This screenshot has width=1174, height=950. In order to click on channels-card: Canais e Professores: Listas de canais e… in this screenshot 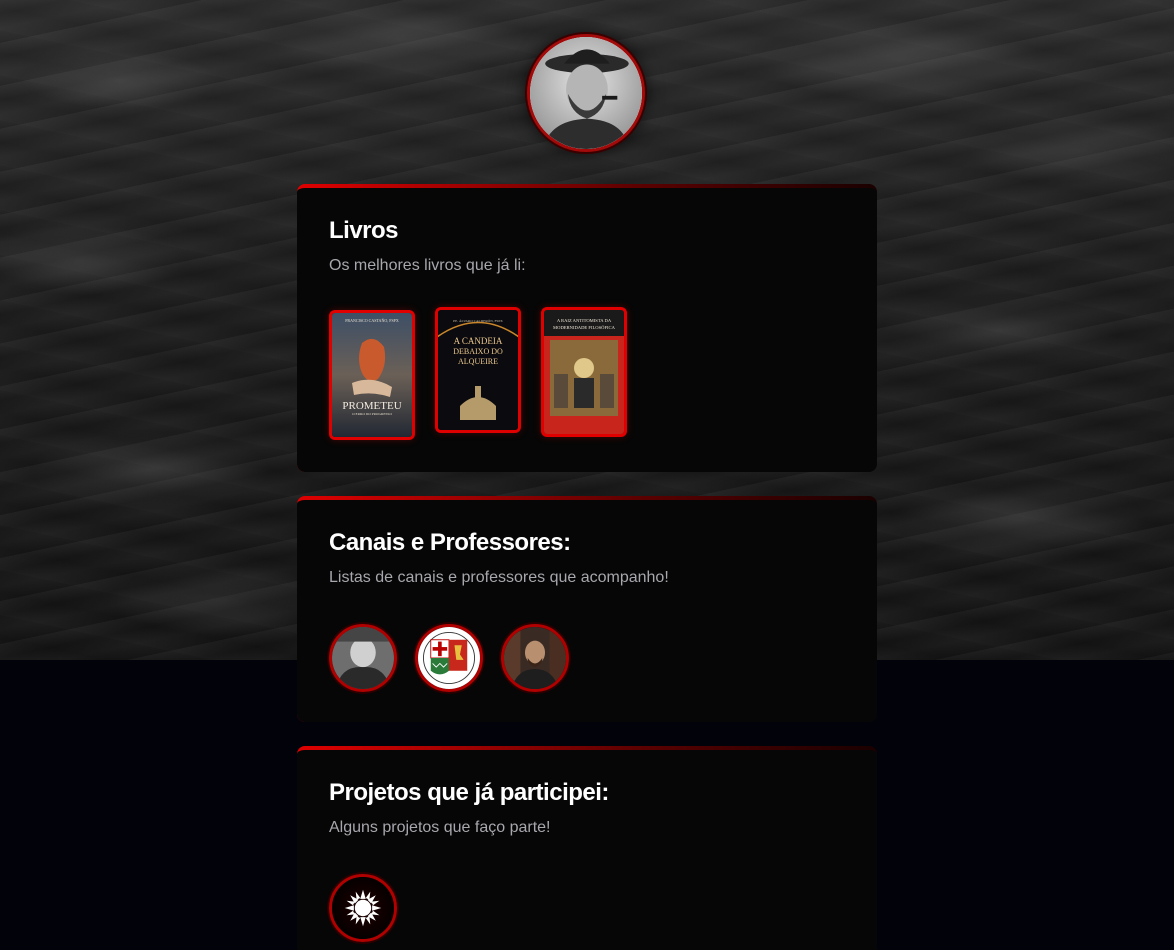, I will do `click(587, 609)`.